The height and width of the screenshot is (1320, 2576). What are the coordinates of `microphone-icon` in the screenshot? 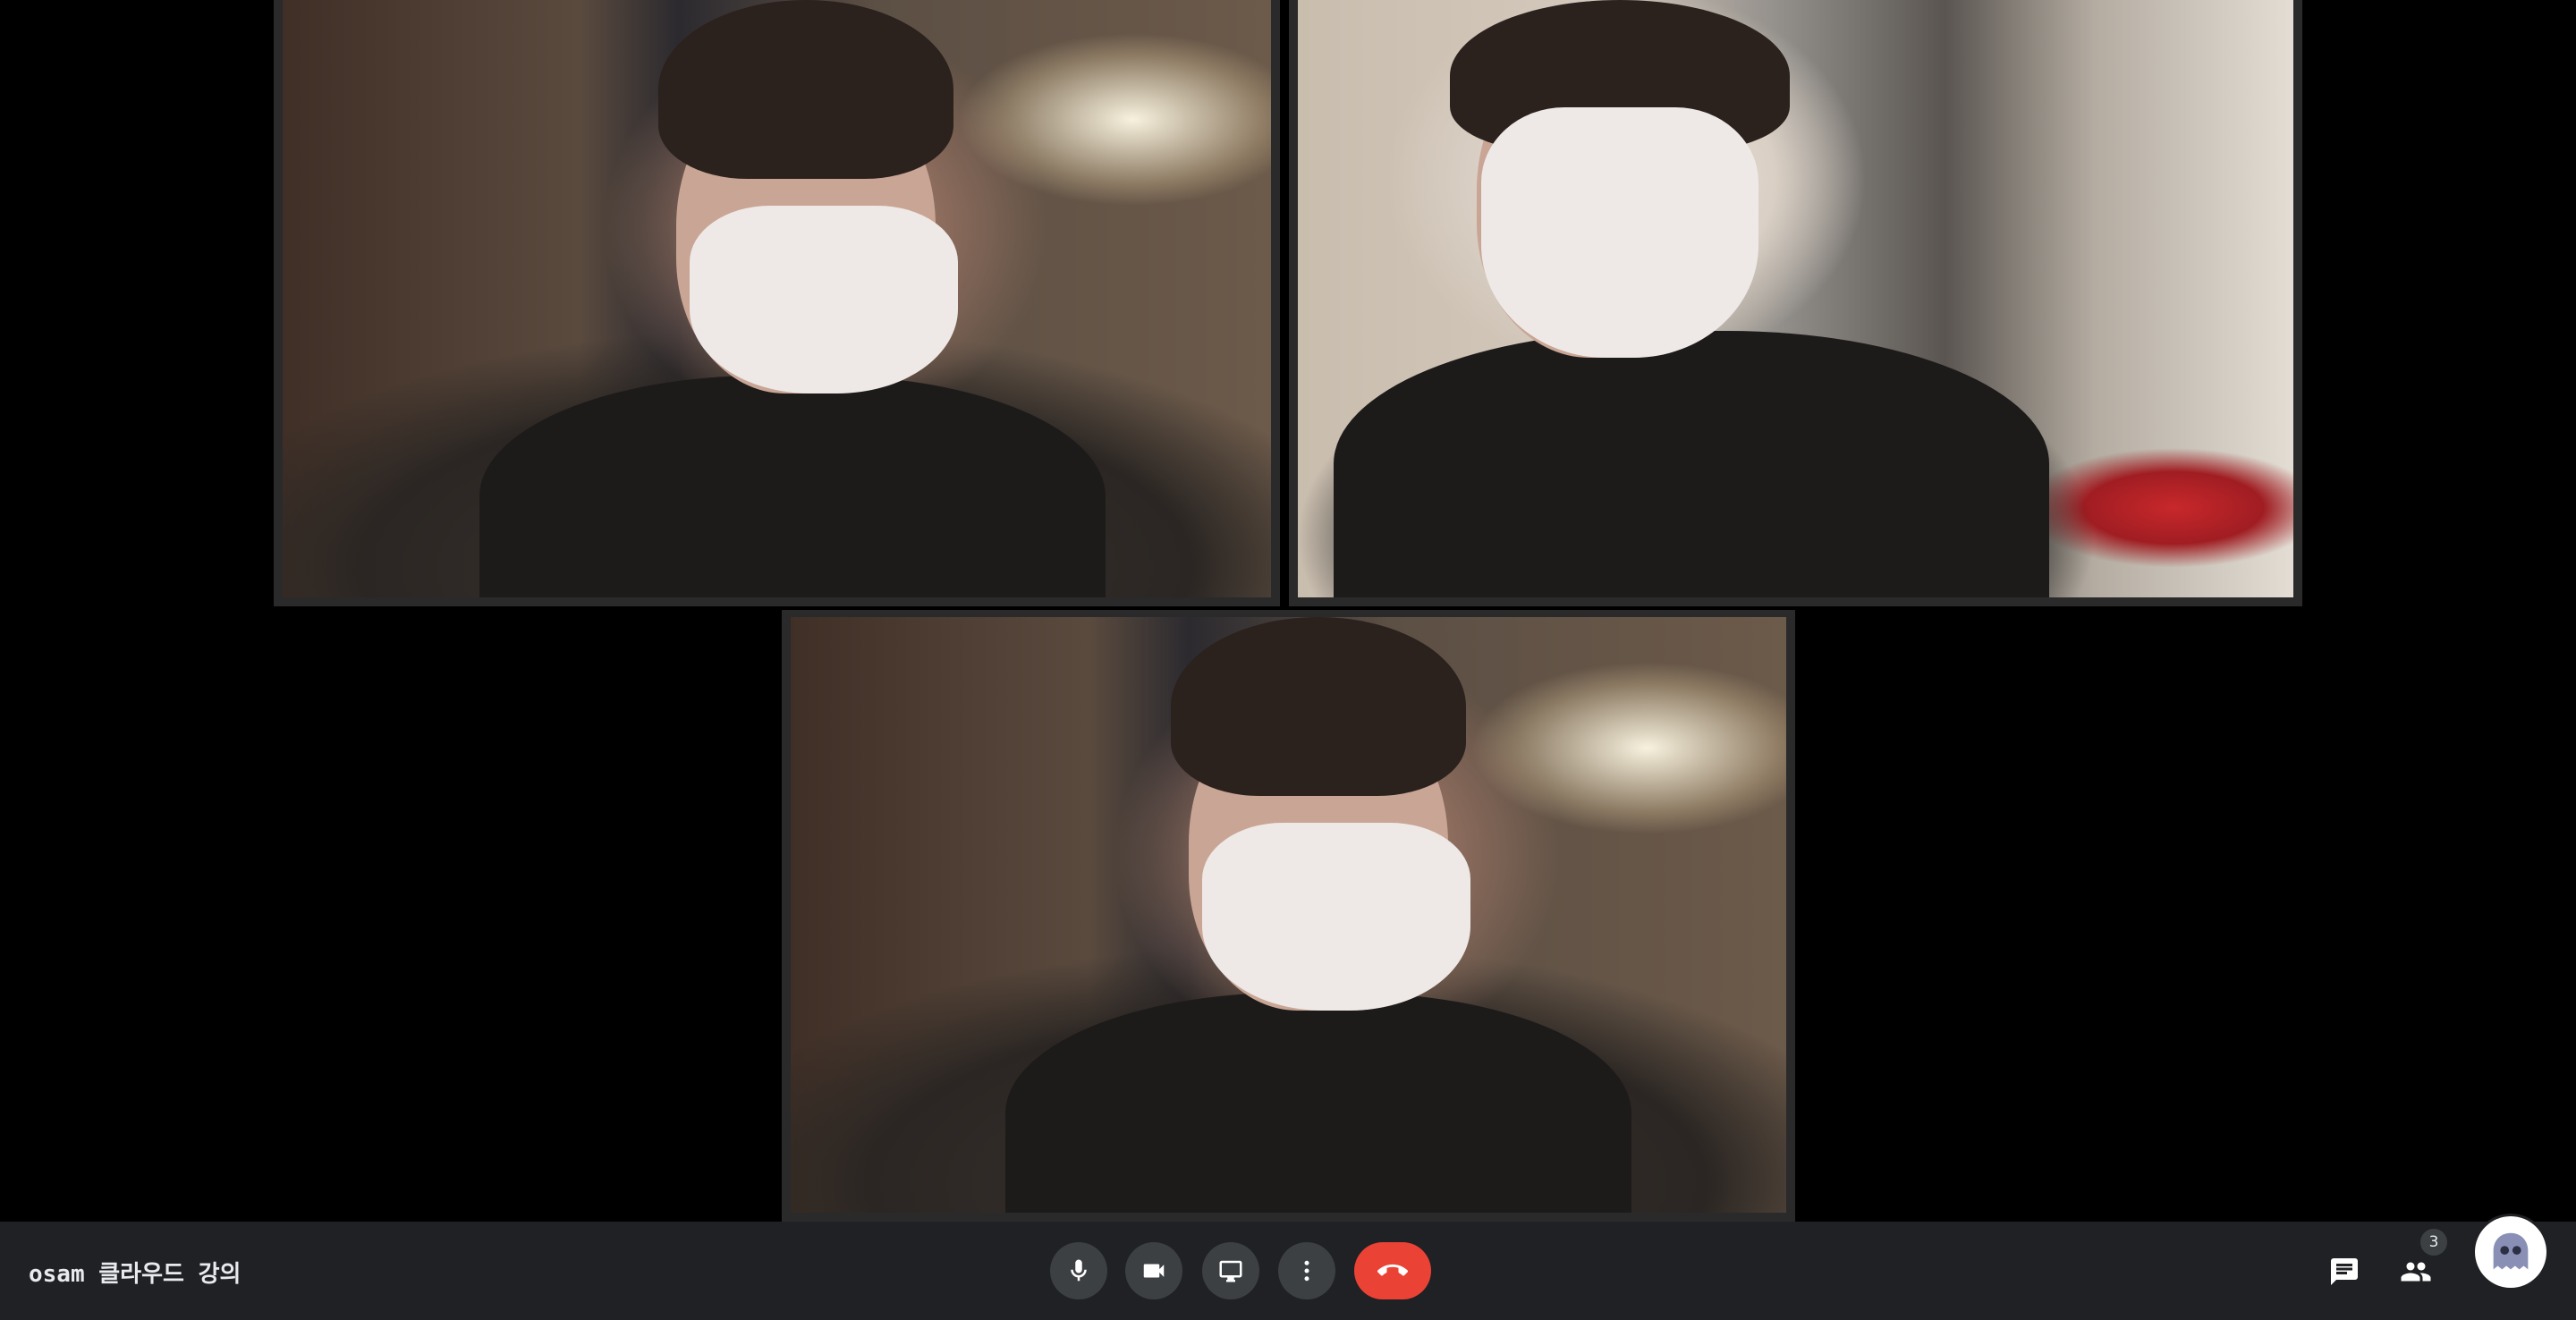 It's located at (1079, 1270).